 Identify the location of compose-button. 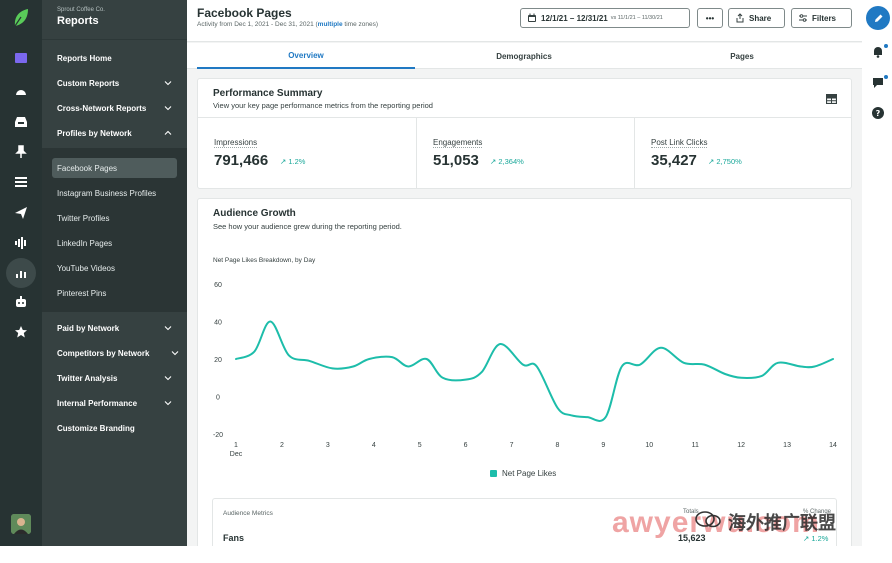
(878, 18).